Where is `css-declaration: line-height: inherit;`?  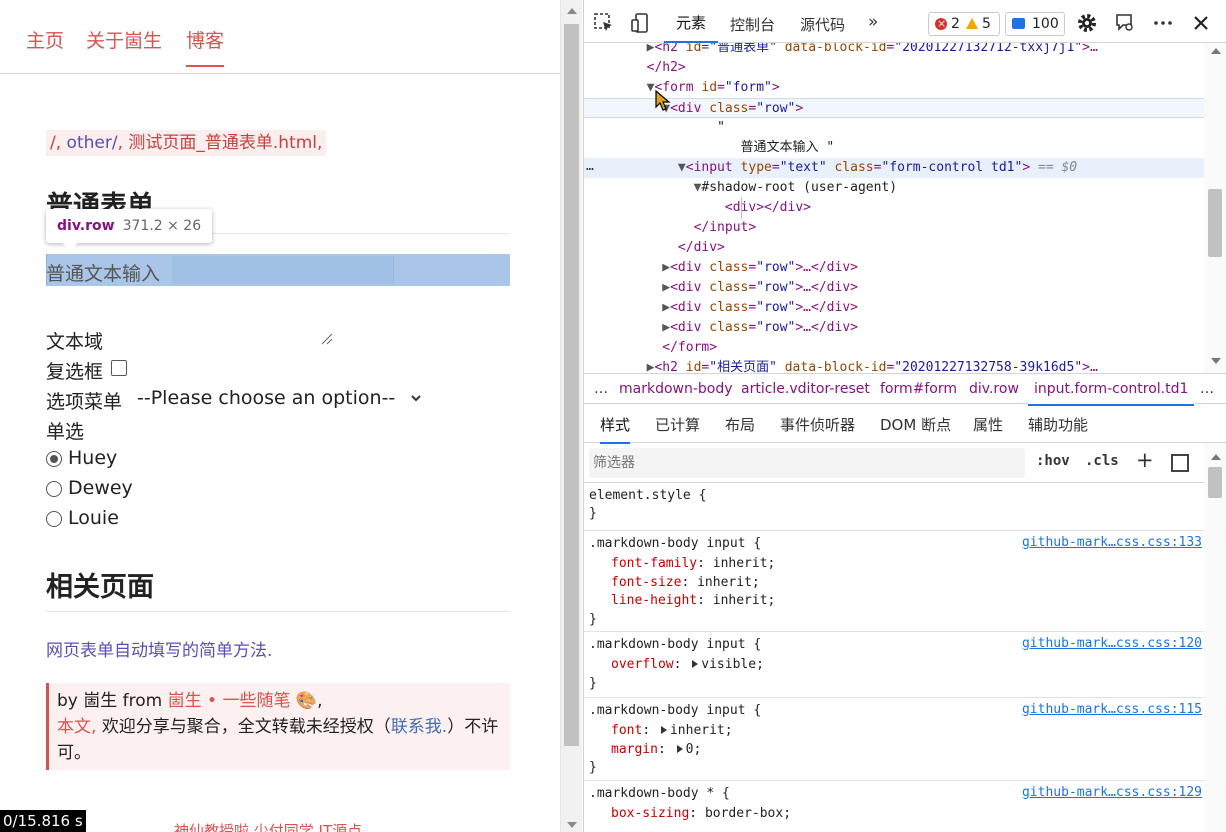 css-declaration: line-height: inherit; is located at coordinates (693, 601).